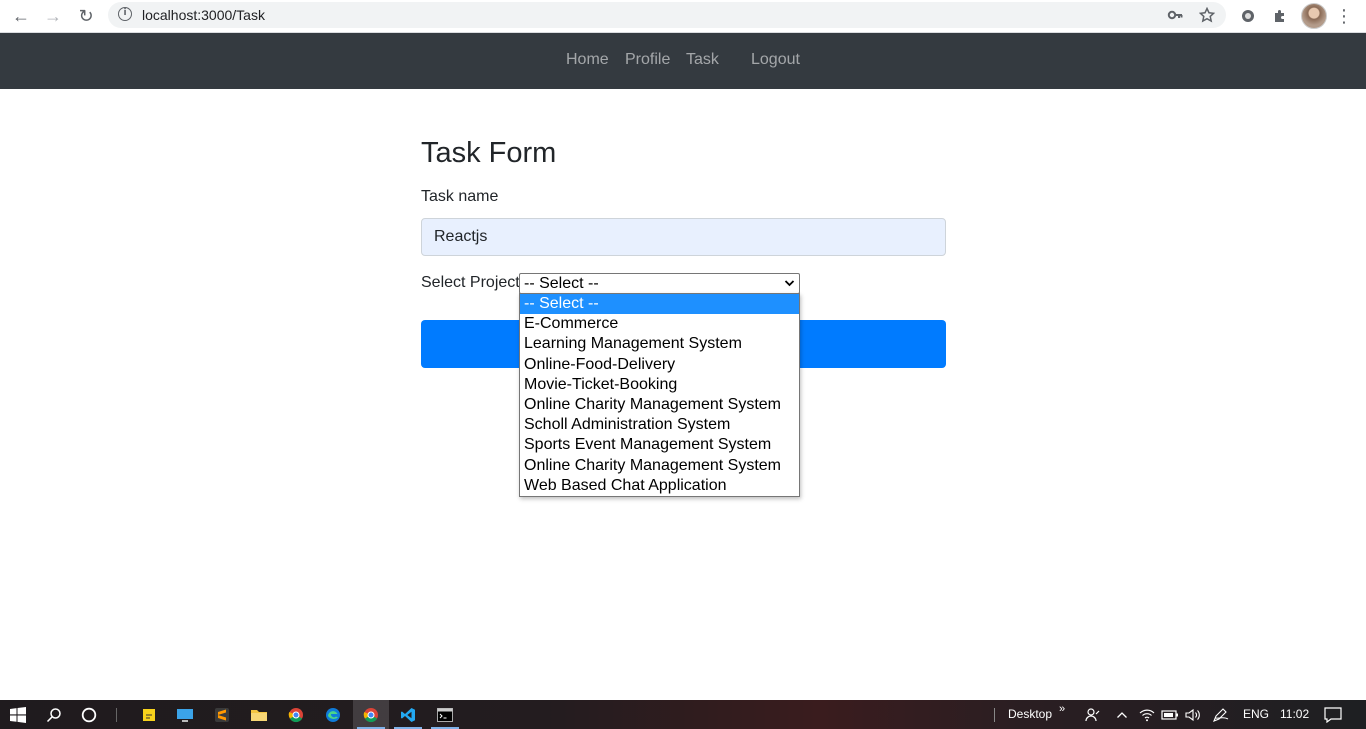 The width and height of the screenshot is (1366, 729). What do you see at coordinates (659, 283) in the screenshot?
I see `project-select: -- Select --` at bounding box center [659, 283].